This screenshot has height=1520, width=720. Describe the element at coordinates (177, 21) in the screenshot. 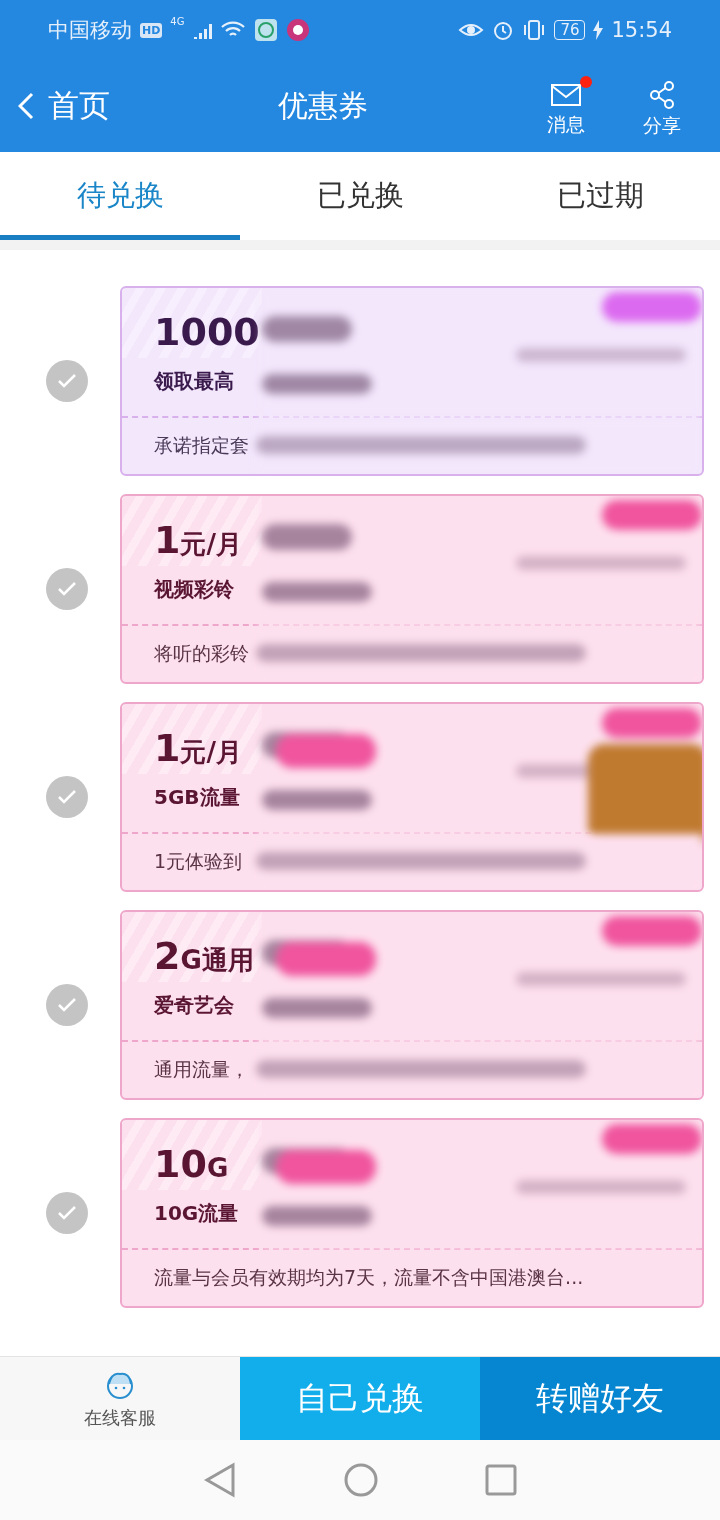

I see `network-type: 4G` at that location.